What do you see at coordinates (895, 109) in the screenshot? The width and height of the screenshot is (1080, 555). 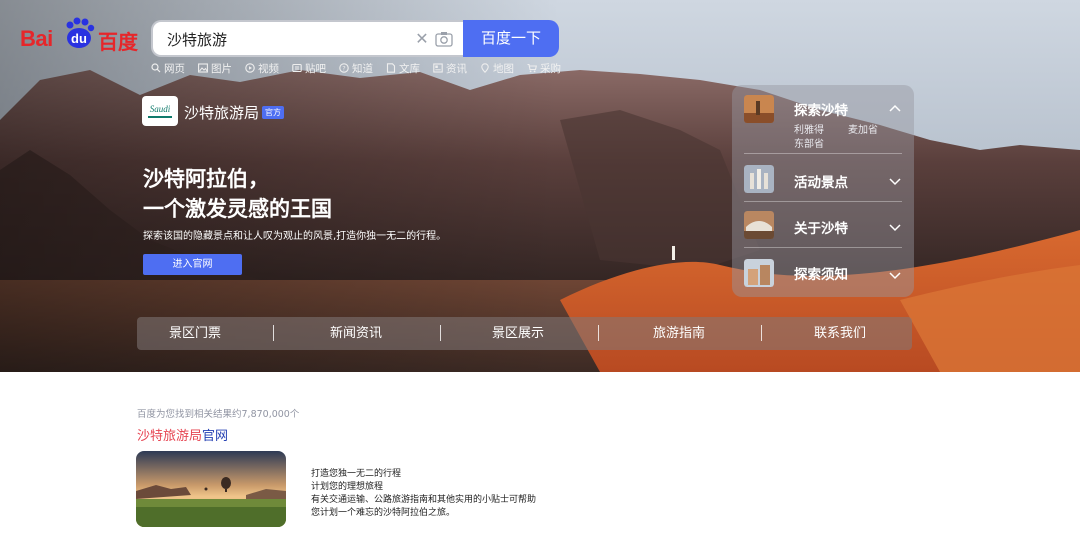 I see `chevron-up-icon` at bounding box center [895, 109].